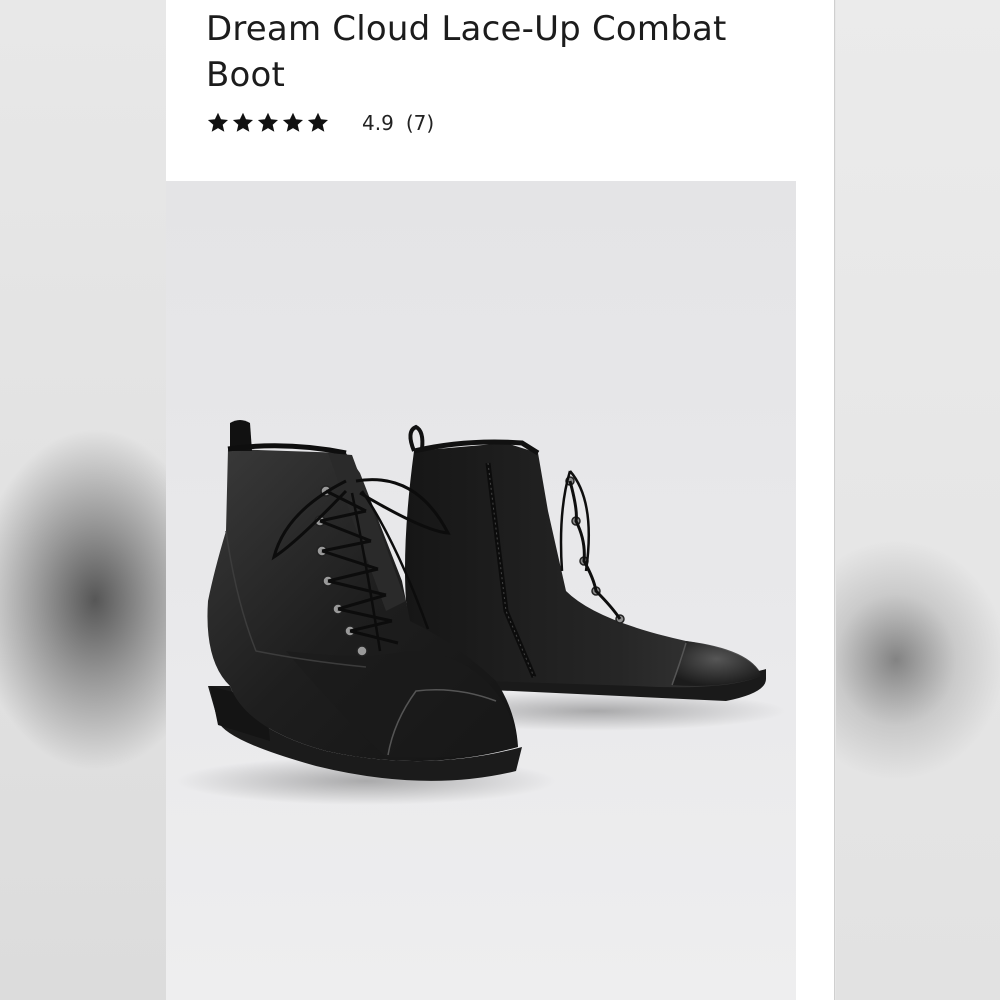 The image size is (1000, 1000). I want to click on product-title: Dream Cloud Lace-Up Combat Boot, so click(466, 52).